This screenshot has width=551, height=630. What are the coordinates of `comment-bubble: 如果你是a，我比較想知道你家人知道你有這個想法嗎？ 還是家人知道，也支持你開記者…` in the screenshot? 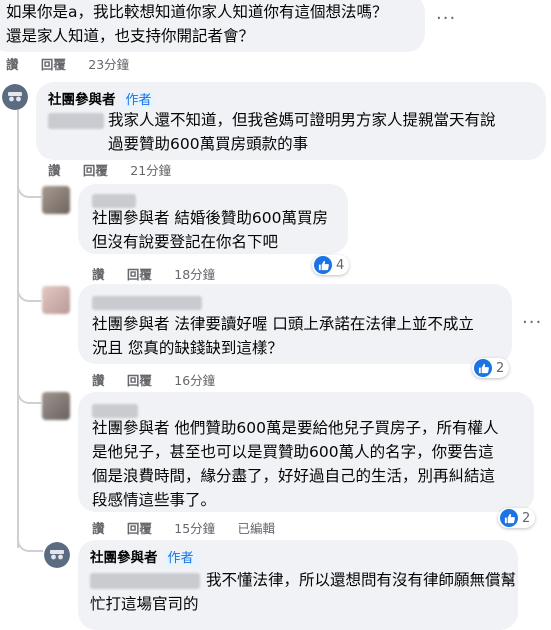 It's located at (212, 26).